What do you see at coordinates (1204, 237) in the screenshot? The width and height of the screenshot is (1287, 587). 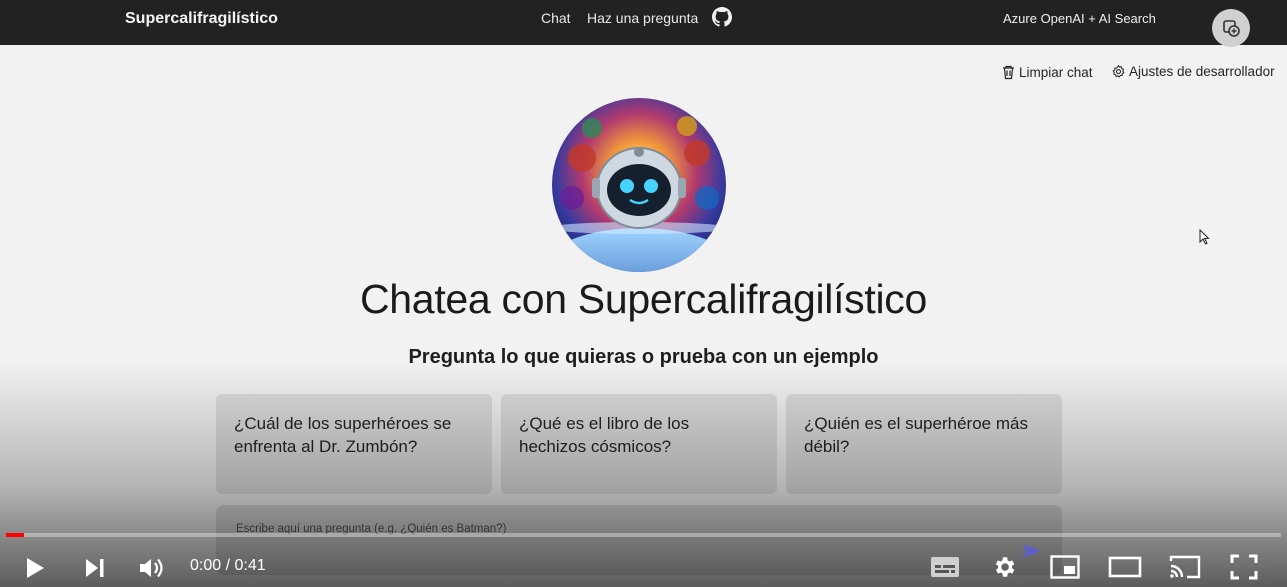 I see `mouse-cursor-icon` at bounding box center [1204, 237].